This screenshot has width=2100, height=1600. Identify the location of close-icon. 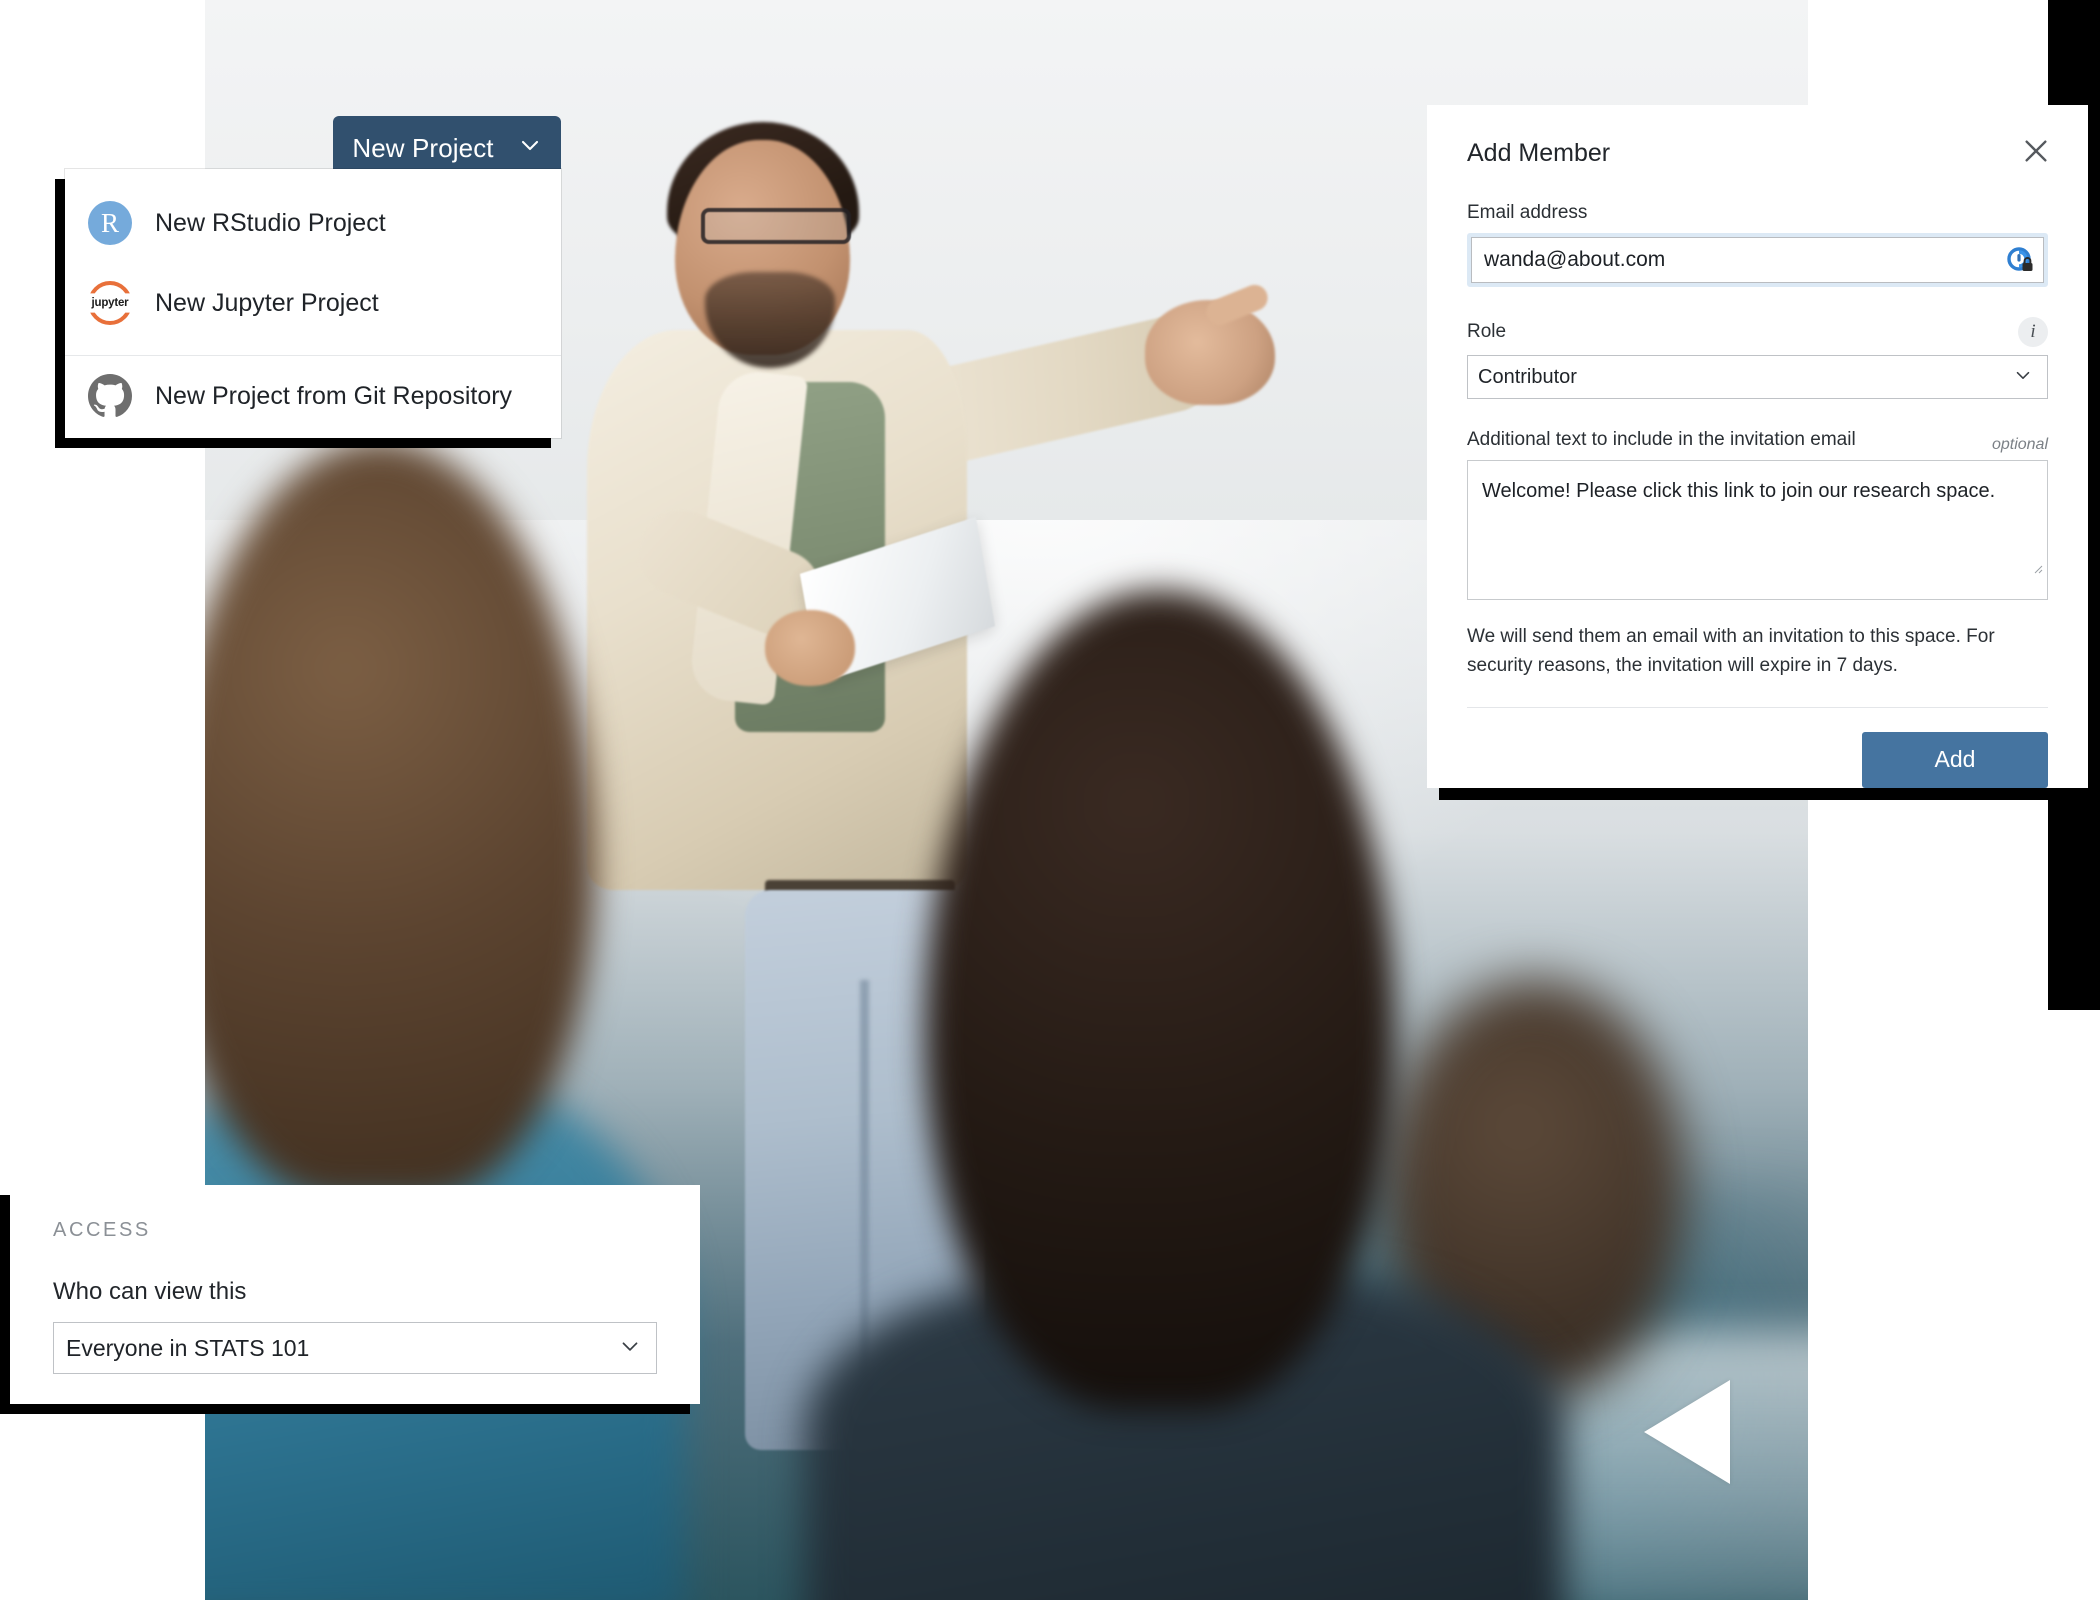
(2036, 151).